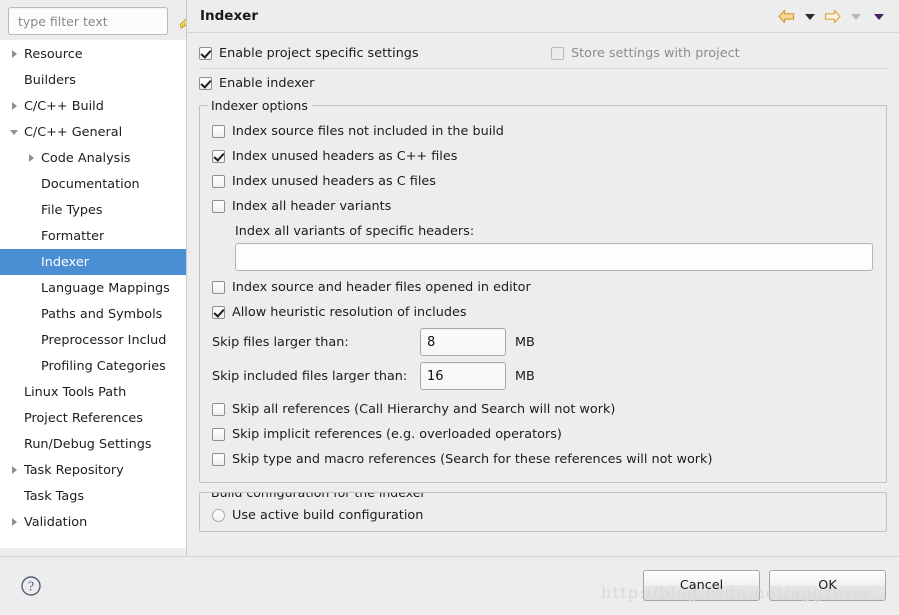 The height and width of the screenshot is (615, 899). What do you see at coordinates (93, 184) in the screenshot?
I see `sidebar-item-documentation: Documentation` at bounding box center [93, 184].